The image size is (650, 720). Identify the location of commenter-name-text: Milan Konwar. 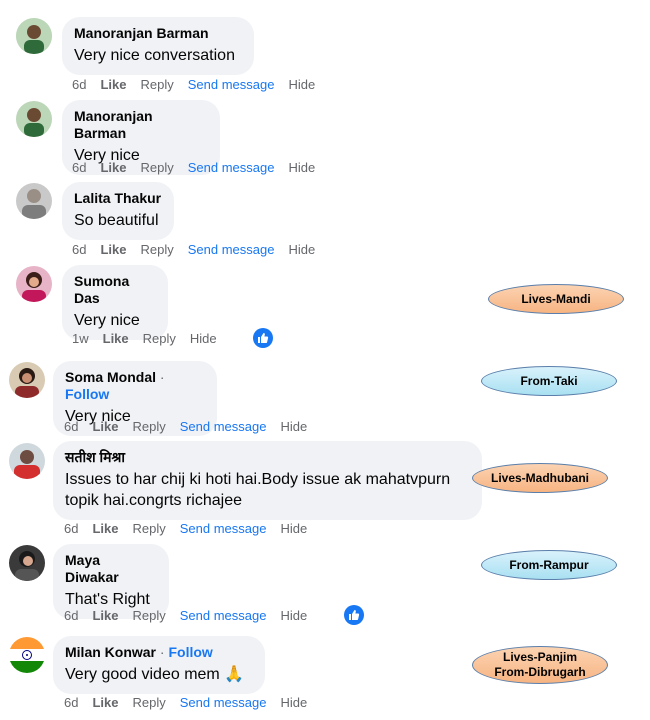
(110, 652).